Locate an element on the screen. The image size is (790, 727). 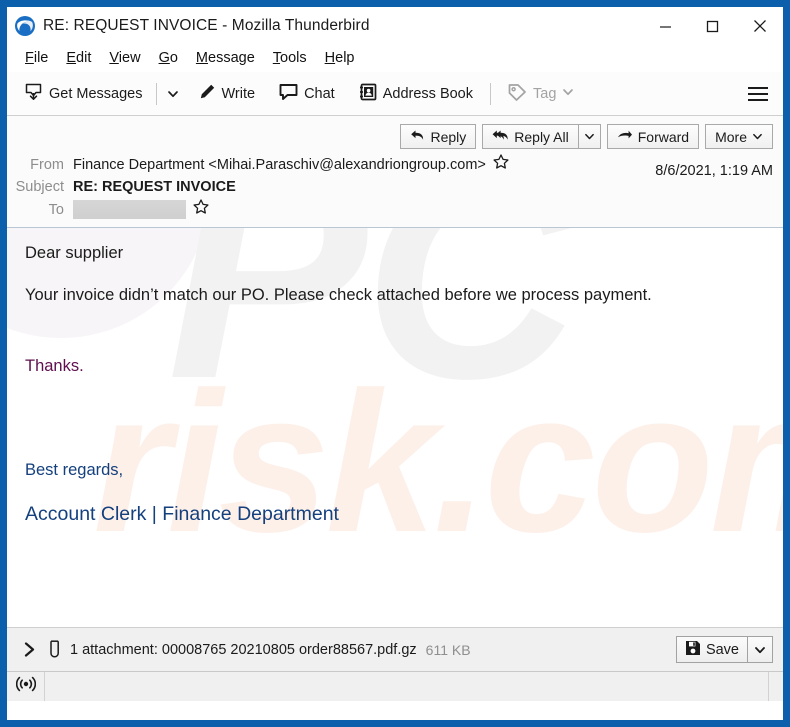
reply-all-split-button: Reply All is located at coordinates (541, 136).